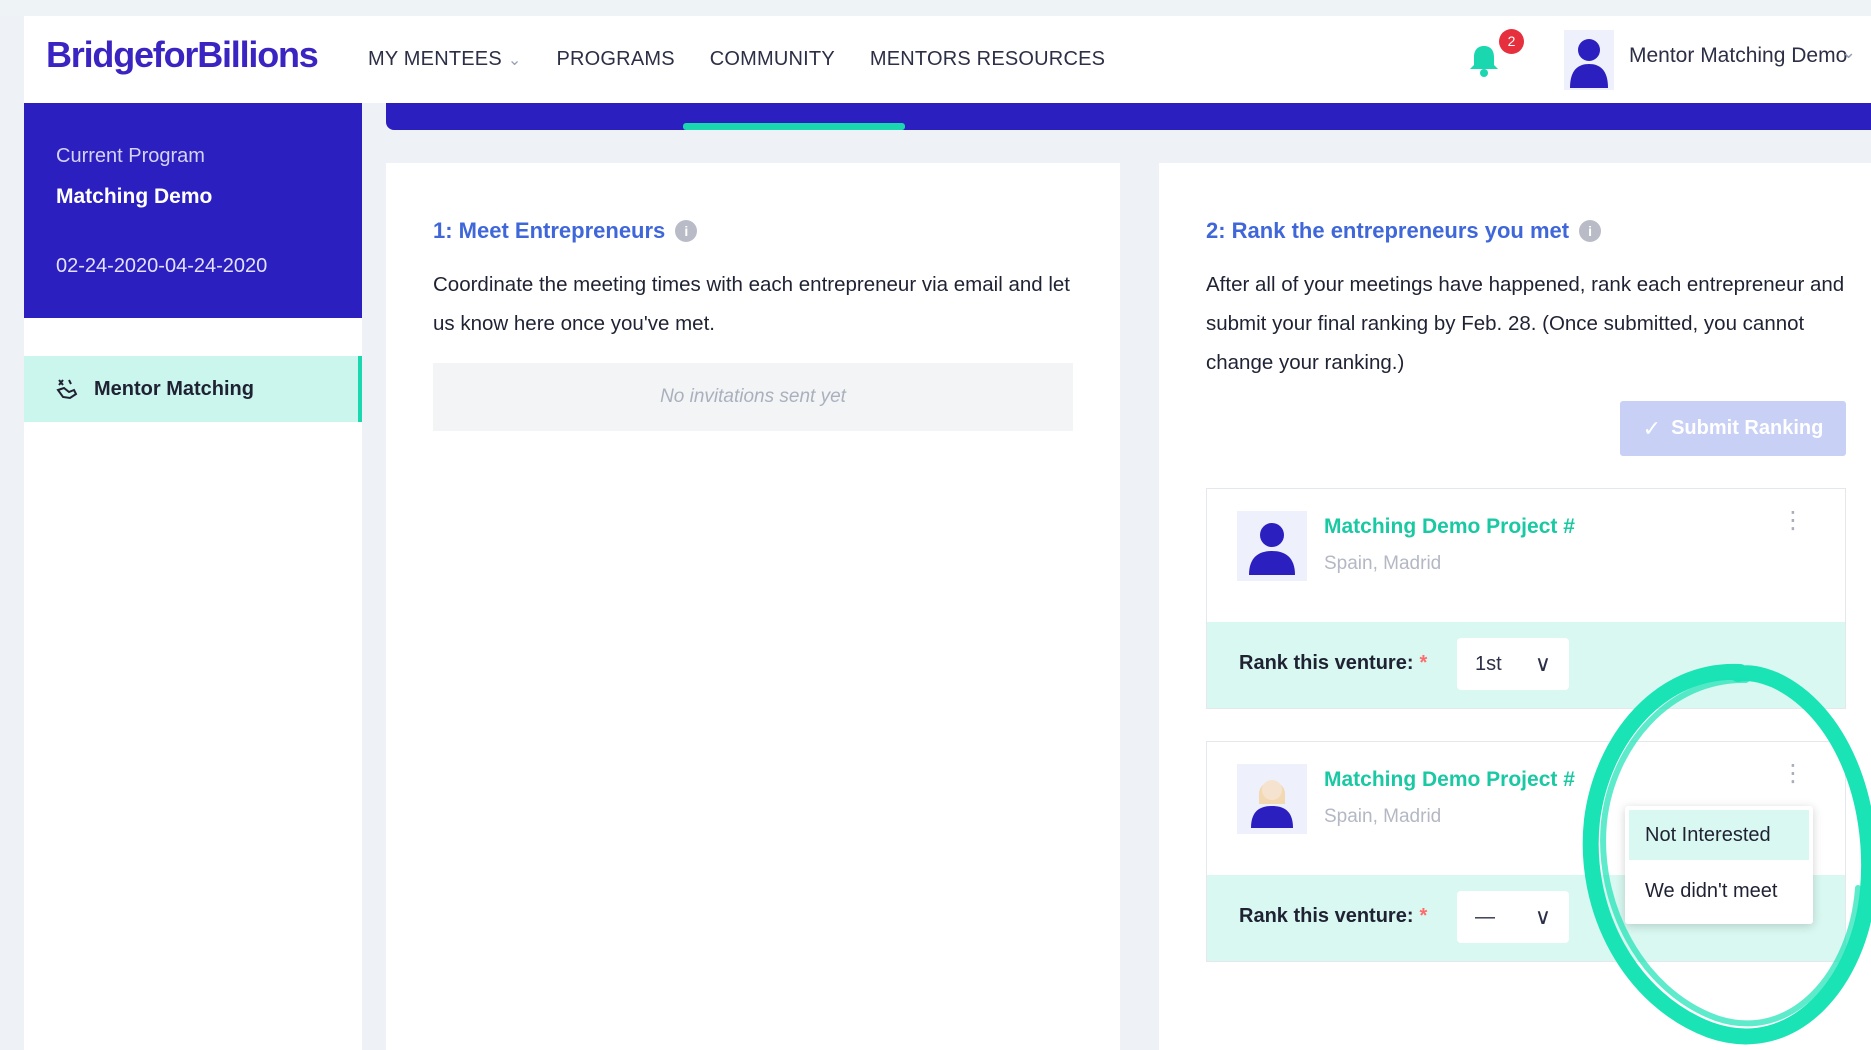 The height and width of the screenshot is (1050, 1871). Describe the element at coordinates (794, 126) in the screenshot. I see `active-step-indicator` at that location.